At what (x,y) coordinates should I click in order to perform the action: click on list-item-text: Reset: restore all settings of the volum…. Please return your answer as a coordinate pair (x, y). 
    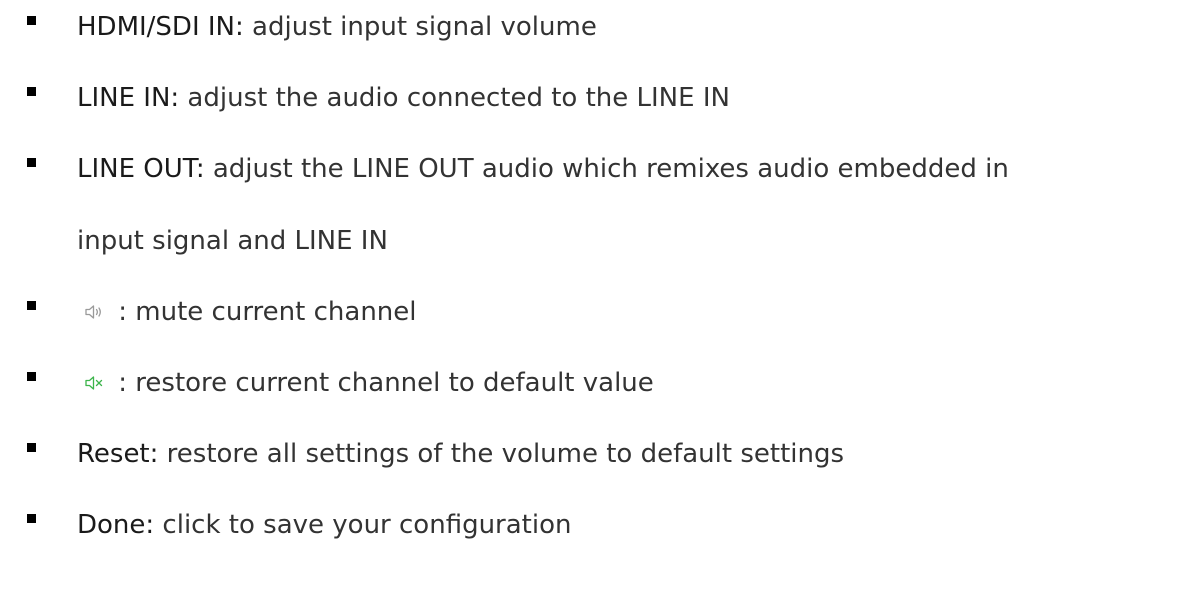
    Looking at the image, I should click on (627, 454).